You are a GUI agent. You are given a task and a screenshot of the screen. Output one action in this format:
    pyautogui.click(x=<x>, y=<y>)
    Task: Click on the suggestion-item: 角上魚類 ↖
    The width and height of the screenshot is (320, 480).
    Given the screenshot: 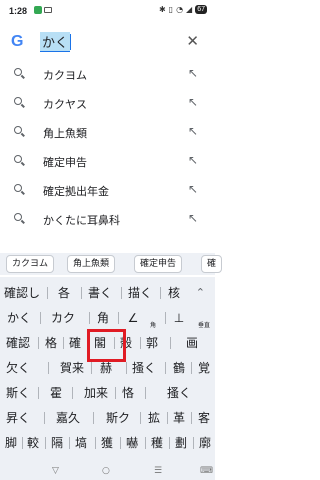 What is the action you would take?
    pyautogui.click(x=107, y=132)
    